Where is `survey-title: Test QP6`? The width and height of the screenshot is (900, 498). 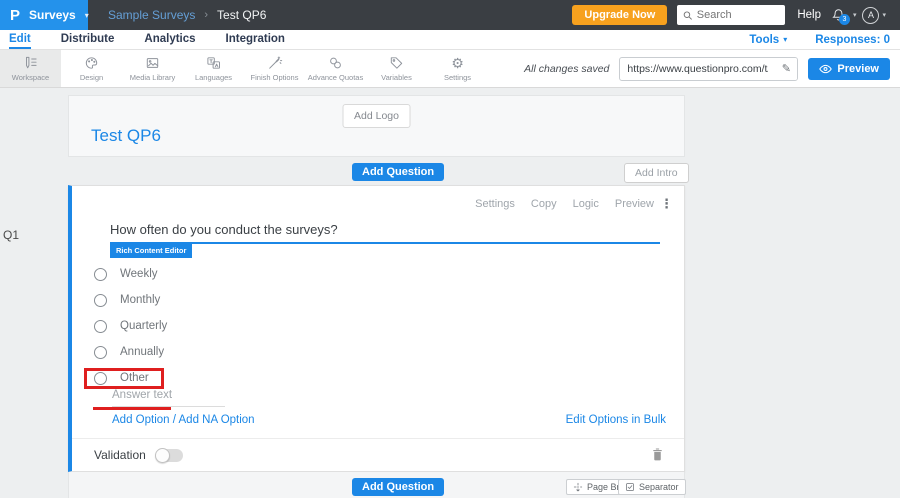
survey-title: Test QP6 is located at coordinates (126, 136).